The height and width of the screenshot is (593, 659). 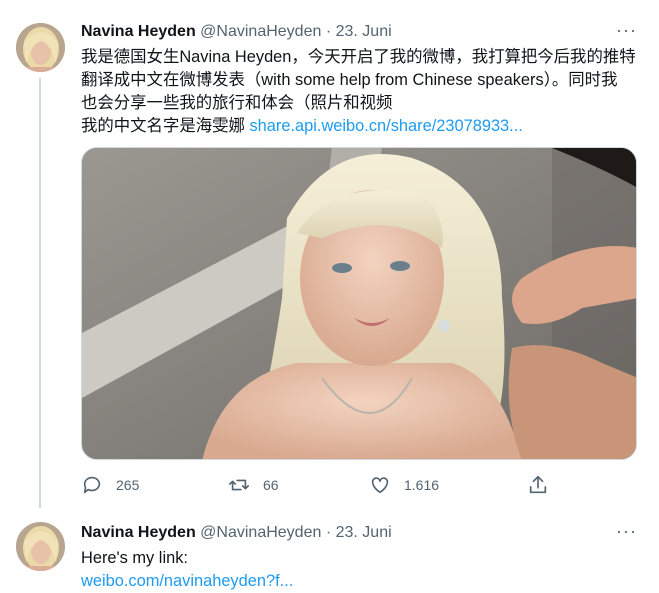 What do you see at coordinates (134, 558) in the screenshot?
I see `tweet-text-line: Here's my link:` at bounding box center [134, 558].